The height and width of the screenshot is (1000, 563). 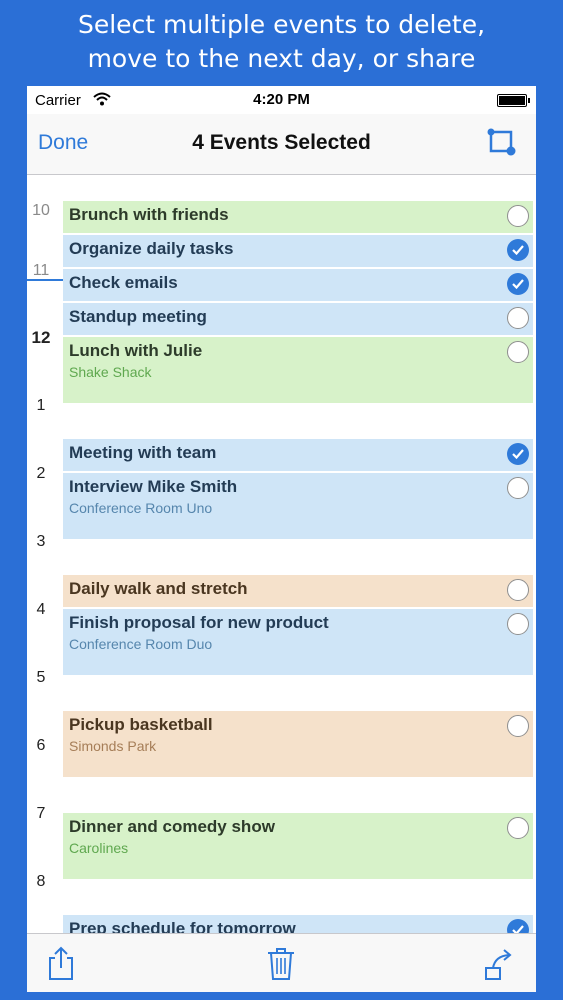 What do you see at coordinates (41, 210) in the screenshot?
I see `hour-label: 10` at bounding box center [41, 210].